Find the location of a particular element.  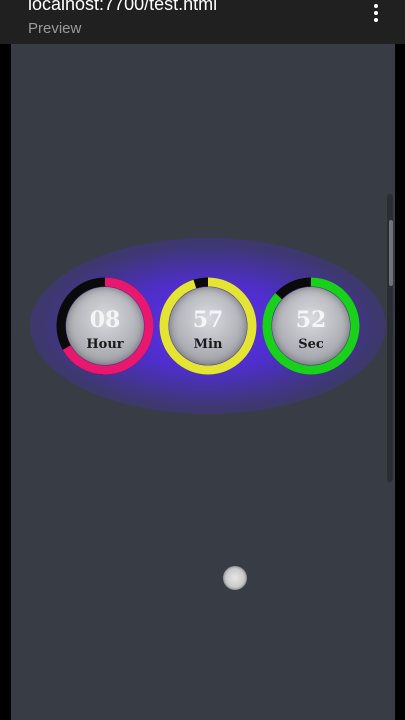

second-label: Sec is located at coordinates (311, 344).